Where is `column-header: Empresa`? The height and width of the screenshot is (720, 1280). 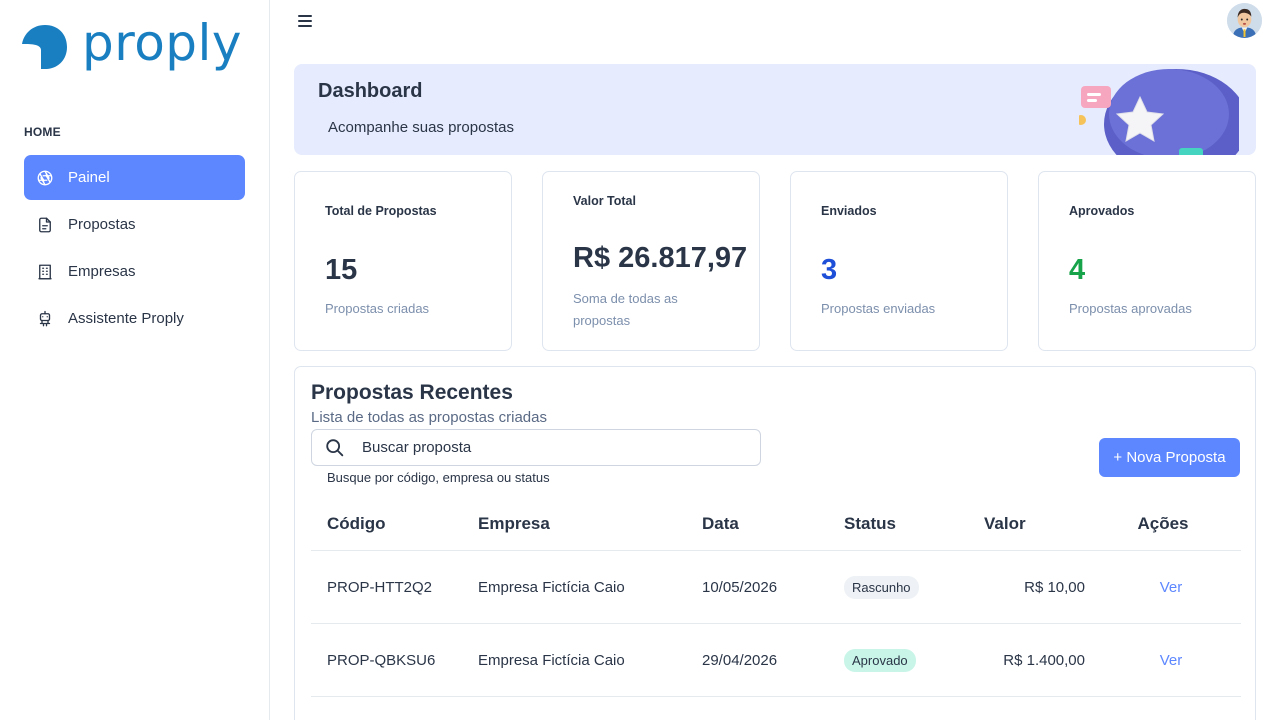 column-header: Empresa is located at coordinates (590, 524).